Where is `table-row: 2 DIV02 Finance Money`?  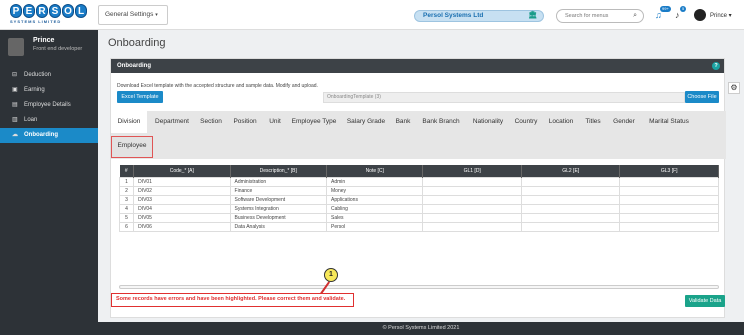
table-row: 2 DIV02 Finance Money is located at coordinates (418, 190).